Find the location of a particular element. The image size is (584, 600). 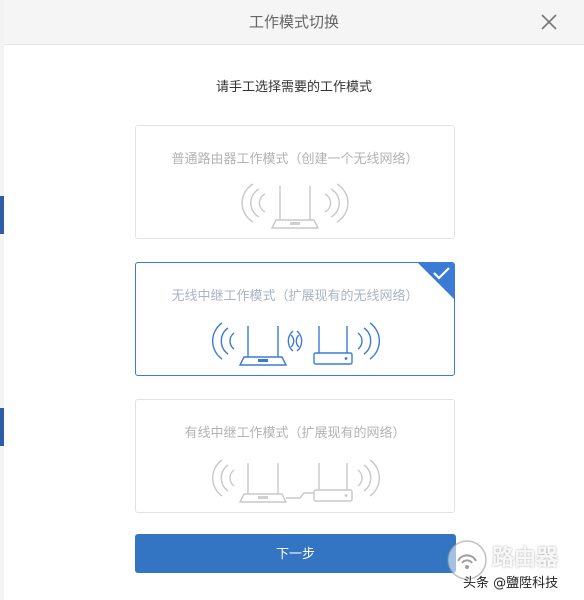

mode-option-label: 有线中继工作模式（扩展现有的网络） is located at coordinates (295, 433).